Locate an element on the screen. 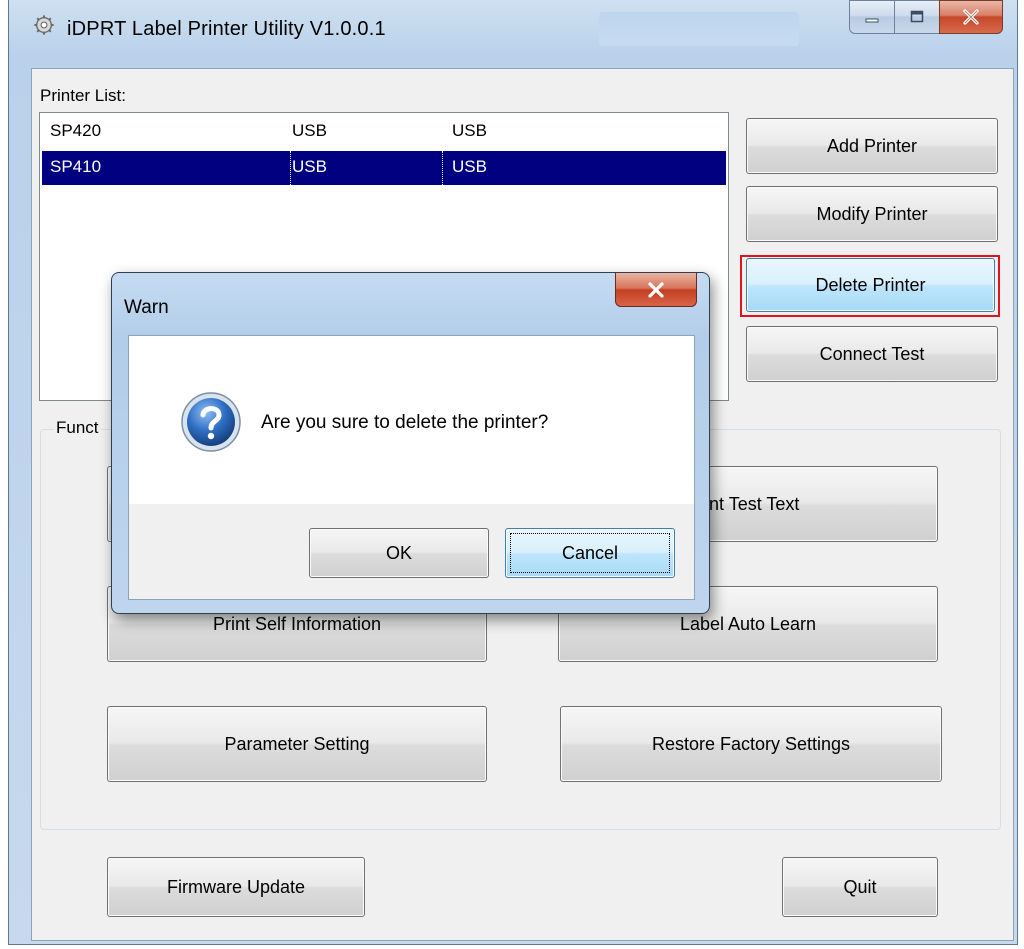 The height and width of the screenshot is (949, 1024). caption-buttons is located at coordinates (926, 17).